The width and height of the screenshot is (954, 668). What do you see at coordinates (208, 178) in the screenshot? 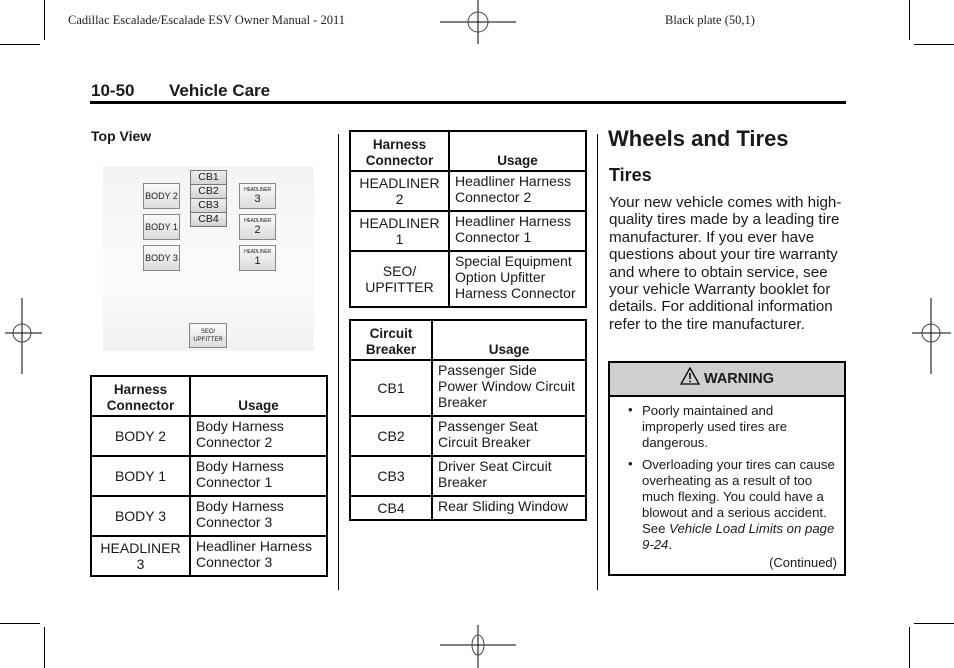
I see `diagram-cb1: CB1` at bounding box center [208, 178].